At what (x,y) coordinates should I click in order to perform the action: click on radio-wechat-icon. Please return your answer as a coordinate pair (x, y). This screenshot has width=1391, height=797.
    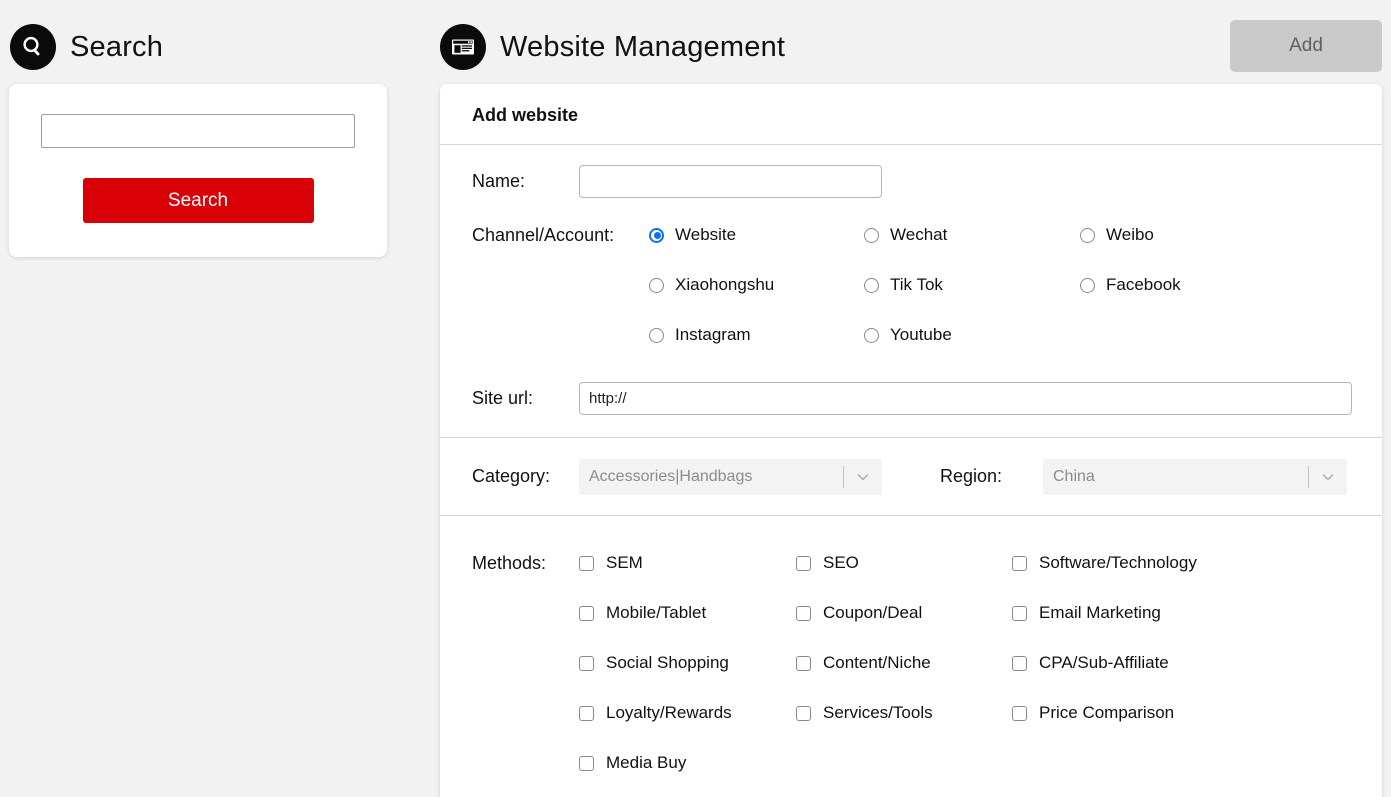
    Looking at the image, I should click on (871, 235).